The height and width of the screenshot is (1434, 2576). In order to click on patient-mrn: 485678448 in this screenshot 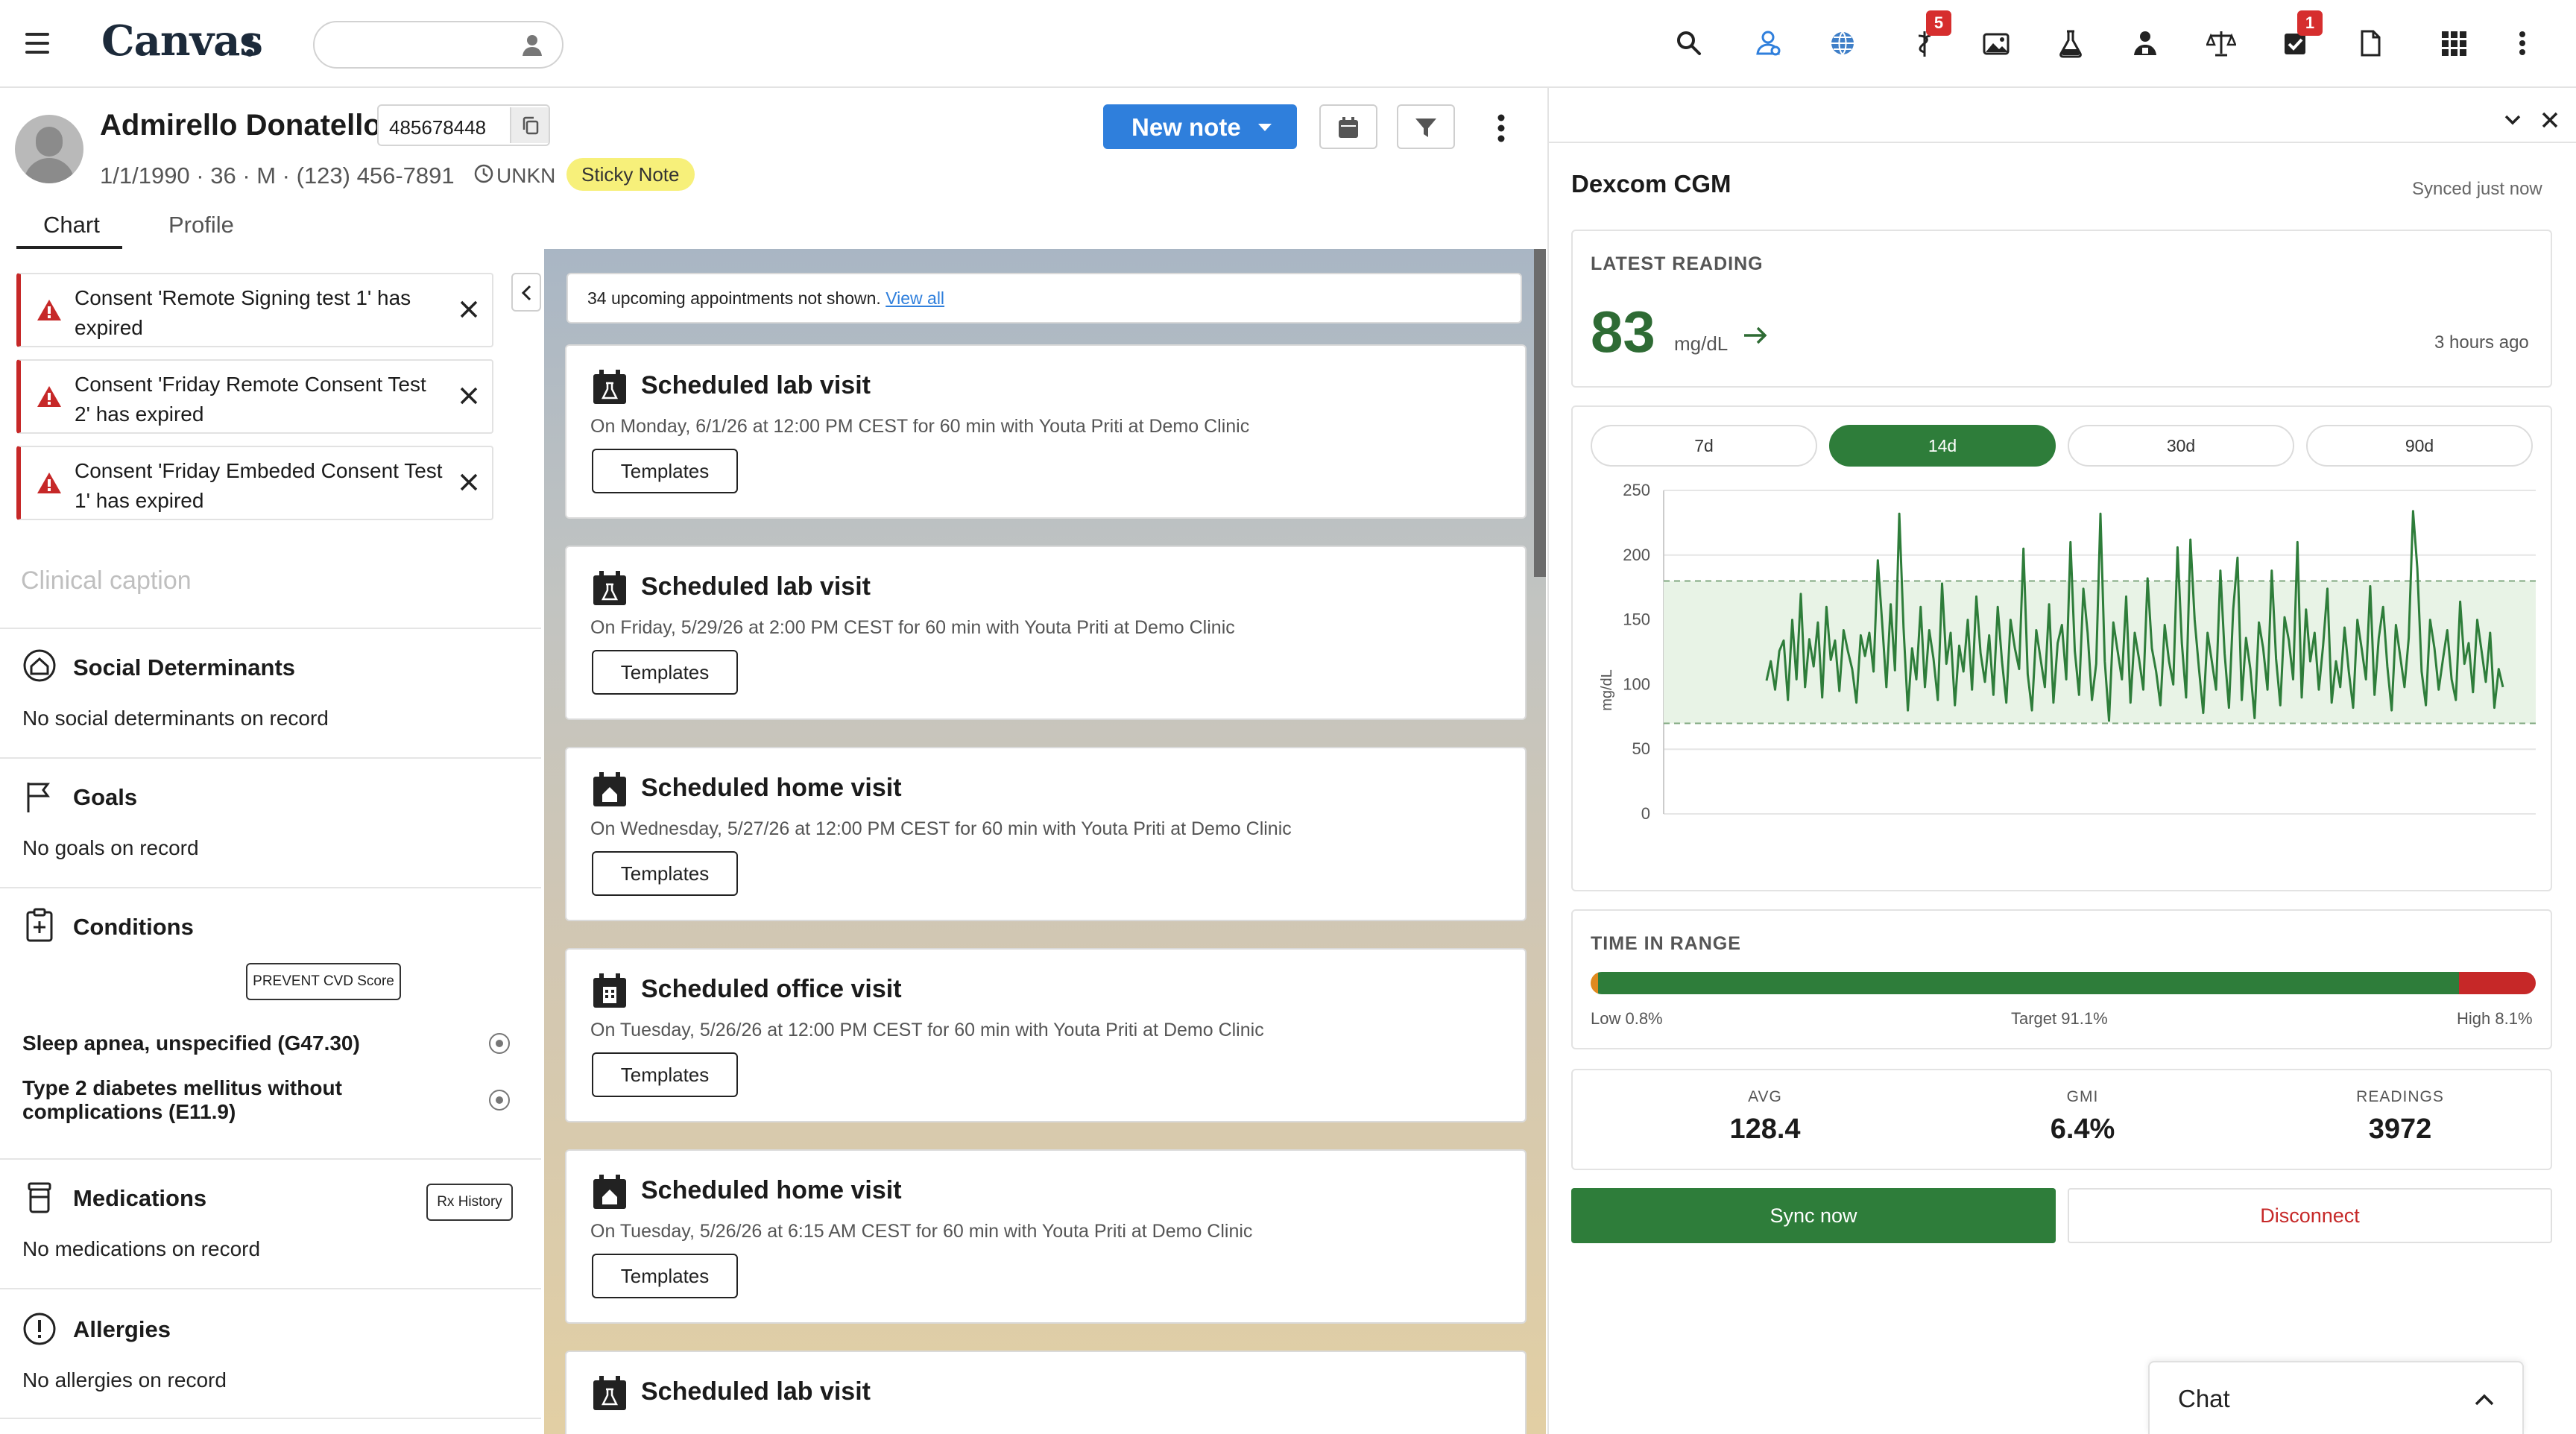, I will do `click(438, 127)`.